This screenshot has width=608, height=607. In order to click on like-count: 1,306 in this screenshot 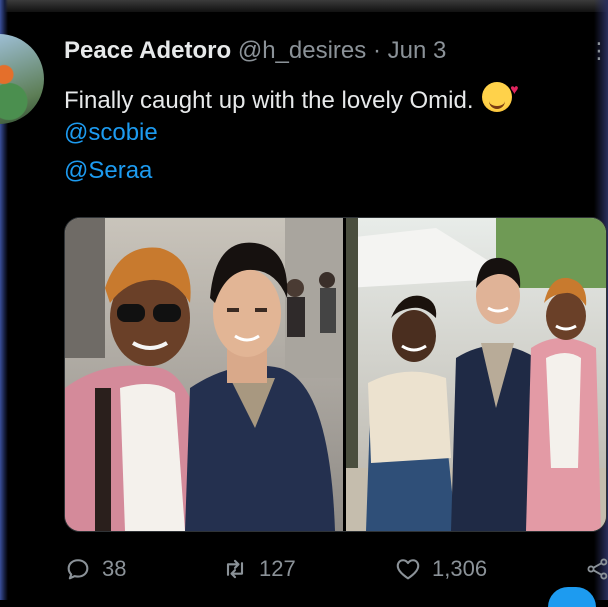, I will do `click(460, 568)`.